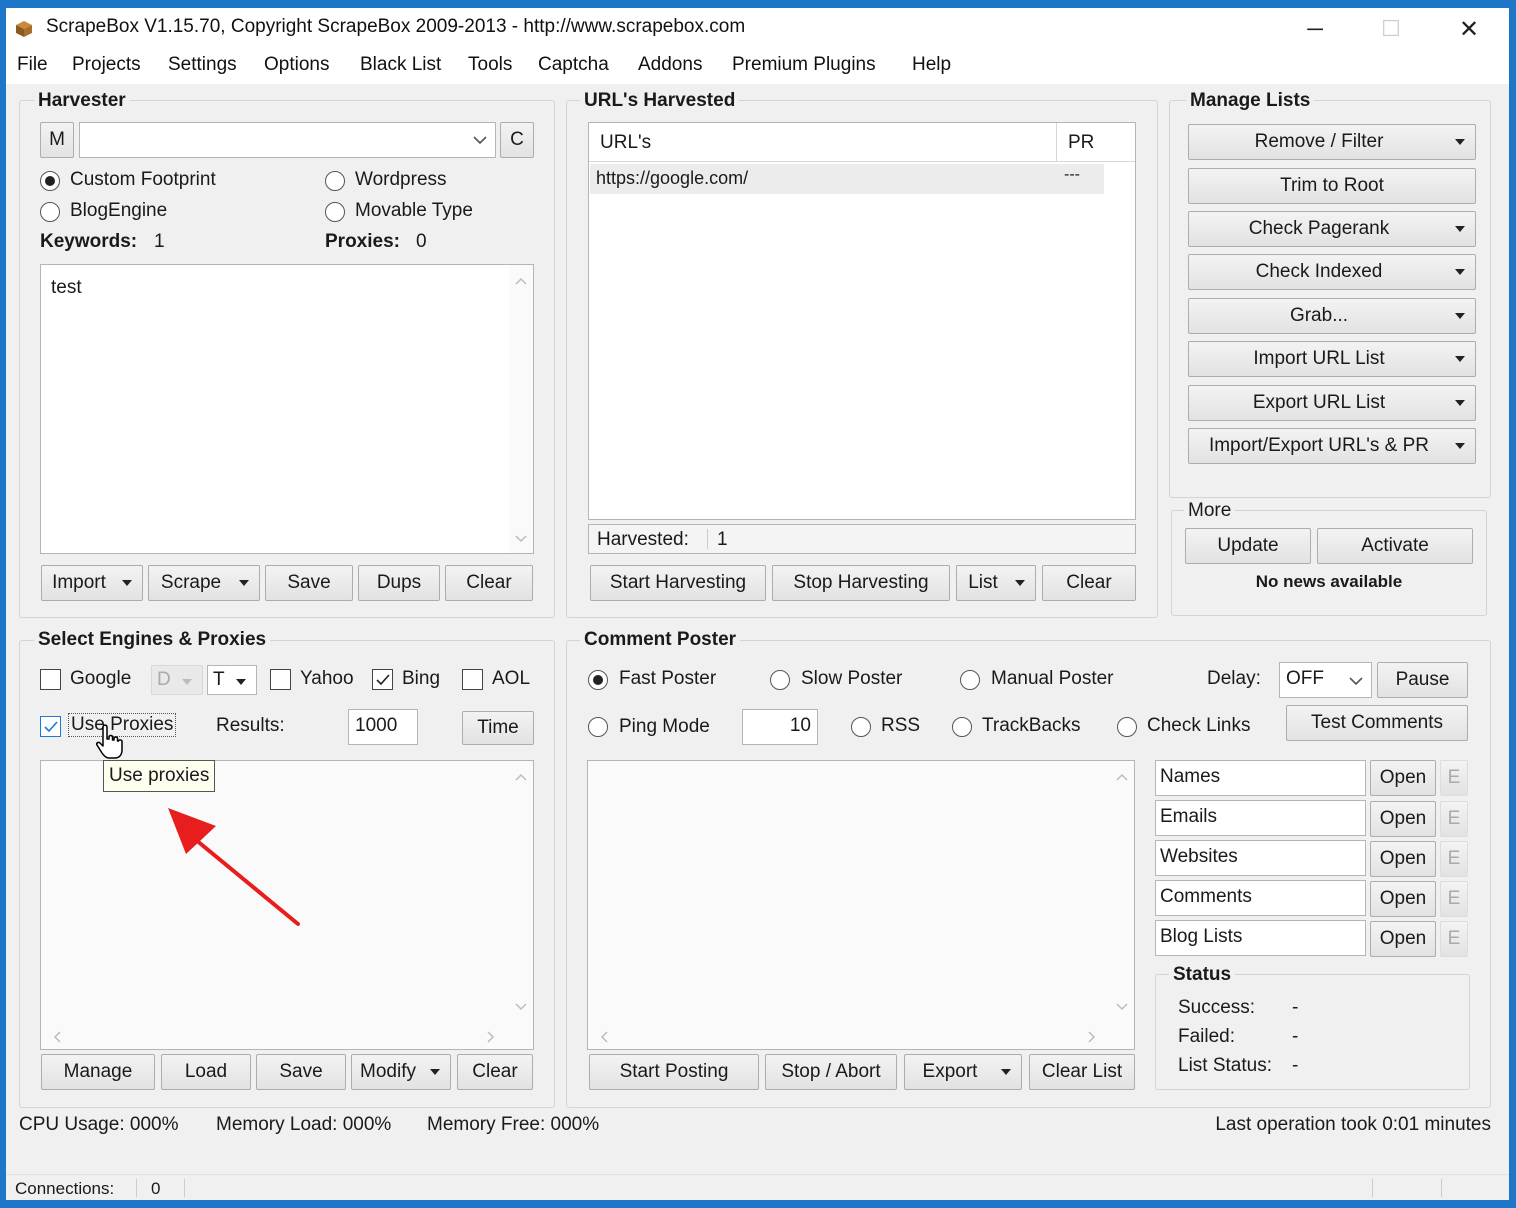 The height and width of the screenshot is (1208, 1516). I want to click on update-button: Update, so click(1248, 546).